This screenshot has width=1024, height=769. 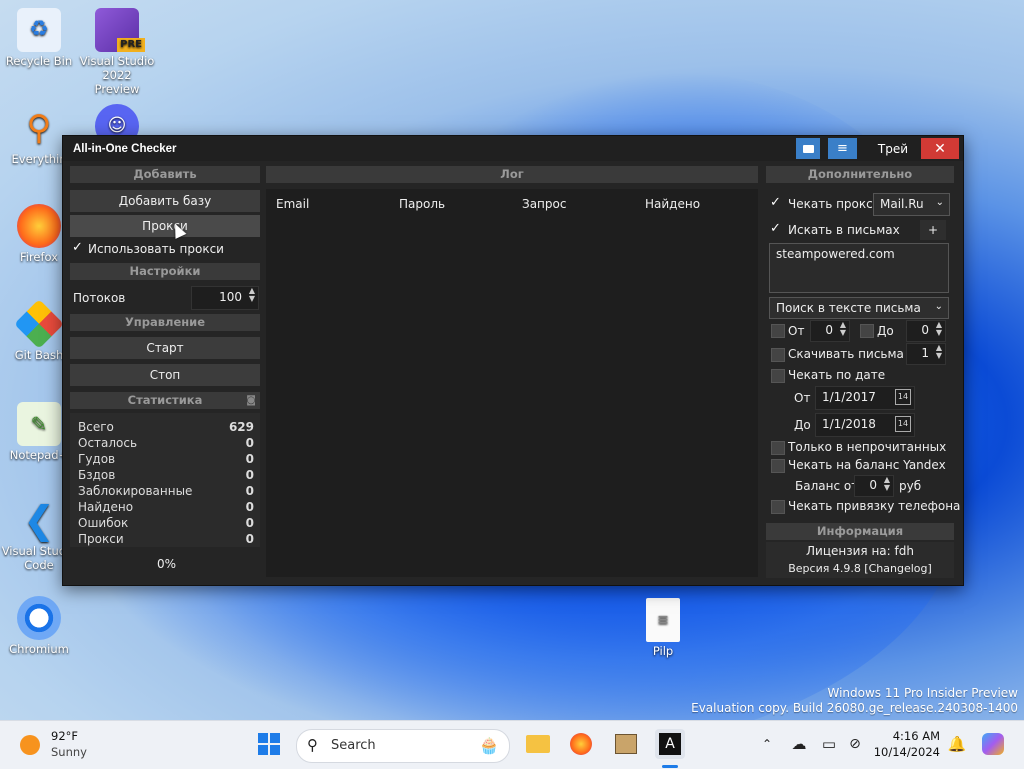 What do you see at coordinates (39, 626) in the screenshot?
I see `desktop-icon-chromium: Chromium` at bounding box center [39, 626].